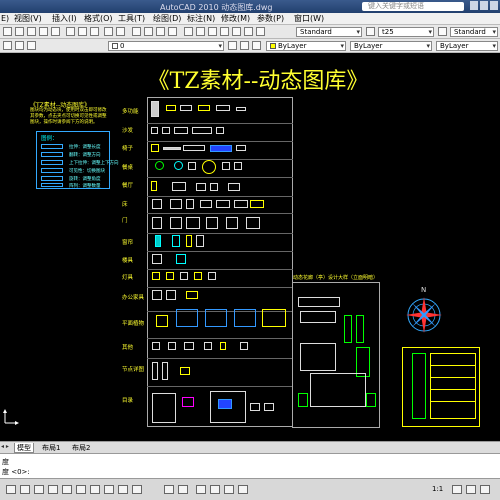 The width and height of the screenshot is (500, 500). Describe the element at coordinates (201, 489) in the screenshot. I see `pan-status-icon` at that location.